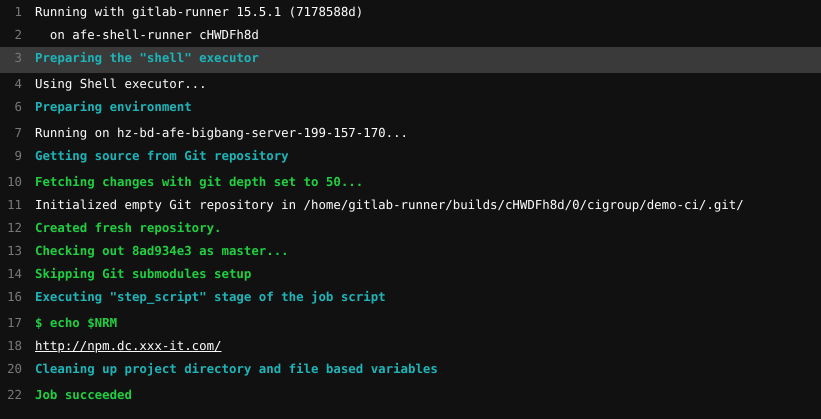 This screenshot has width=821, height=419. I want to click on log-text: Running with gitlab-runner 15.5.1 (7178588d), so click(199, 12).